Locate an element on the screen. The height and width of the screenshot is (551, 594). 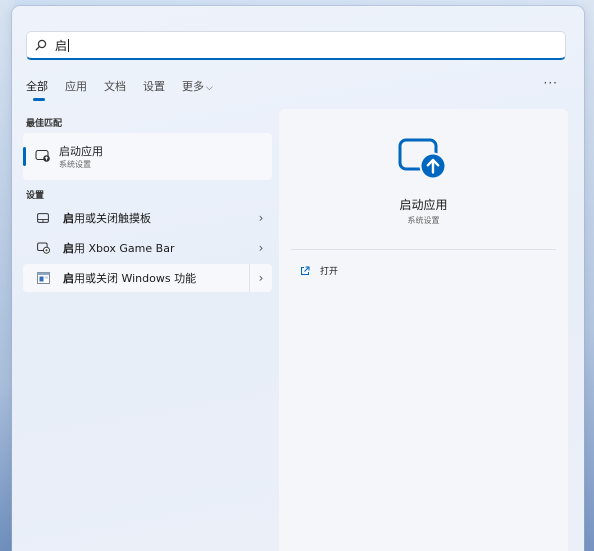
search-box: 启 is located at coordinates (296, 45).